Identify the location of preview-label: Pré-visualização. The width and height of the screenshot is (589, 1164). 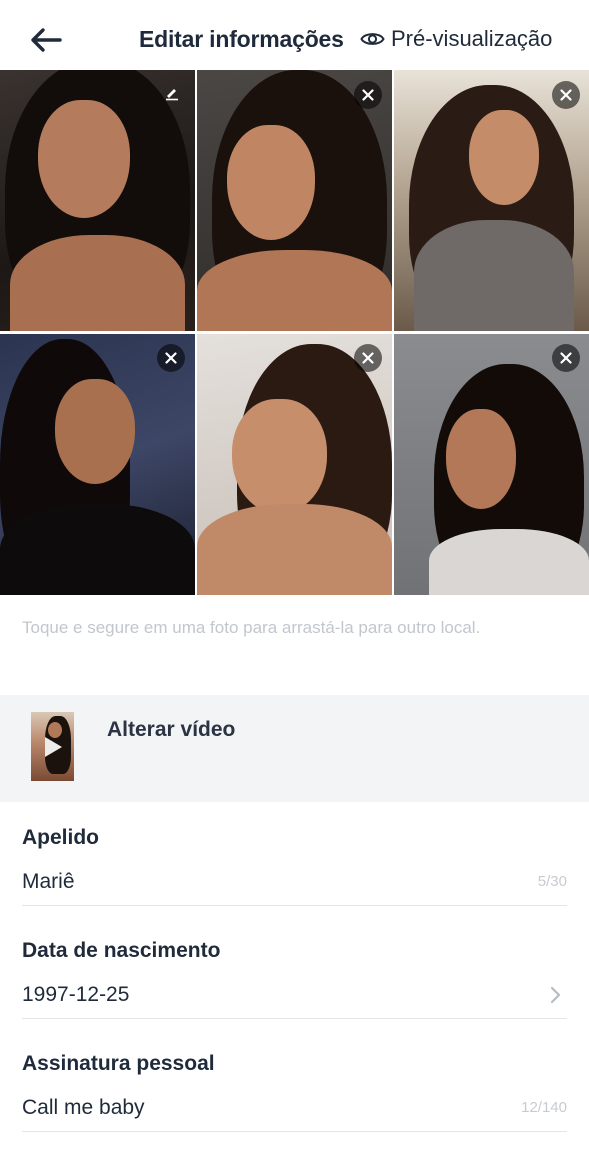
(472, 38).